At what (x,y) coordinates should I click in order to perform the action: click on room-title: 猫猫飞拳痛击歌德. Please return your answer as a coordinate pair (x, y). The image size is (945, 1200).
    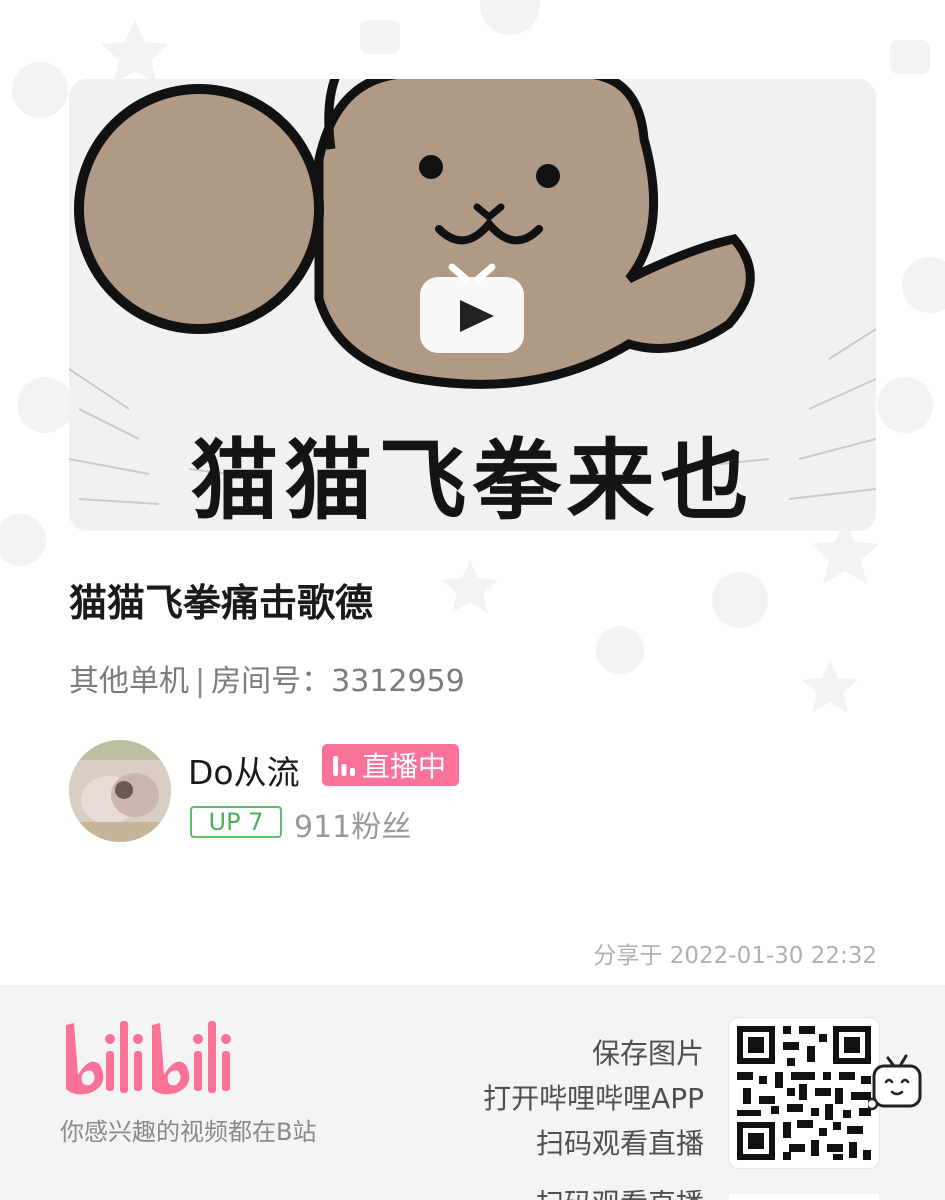
    Looking at the image, I should click on (221, 603).